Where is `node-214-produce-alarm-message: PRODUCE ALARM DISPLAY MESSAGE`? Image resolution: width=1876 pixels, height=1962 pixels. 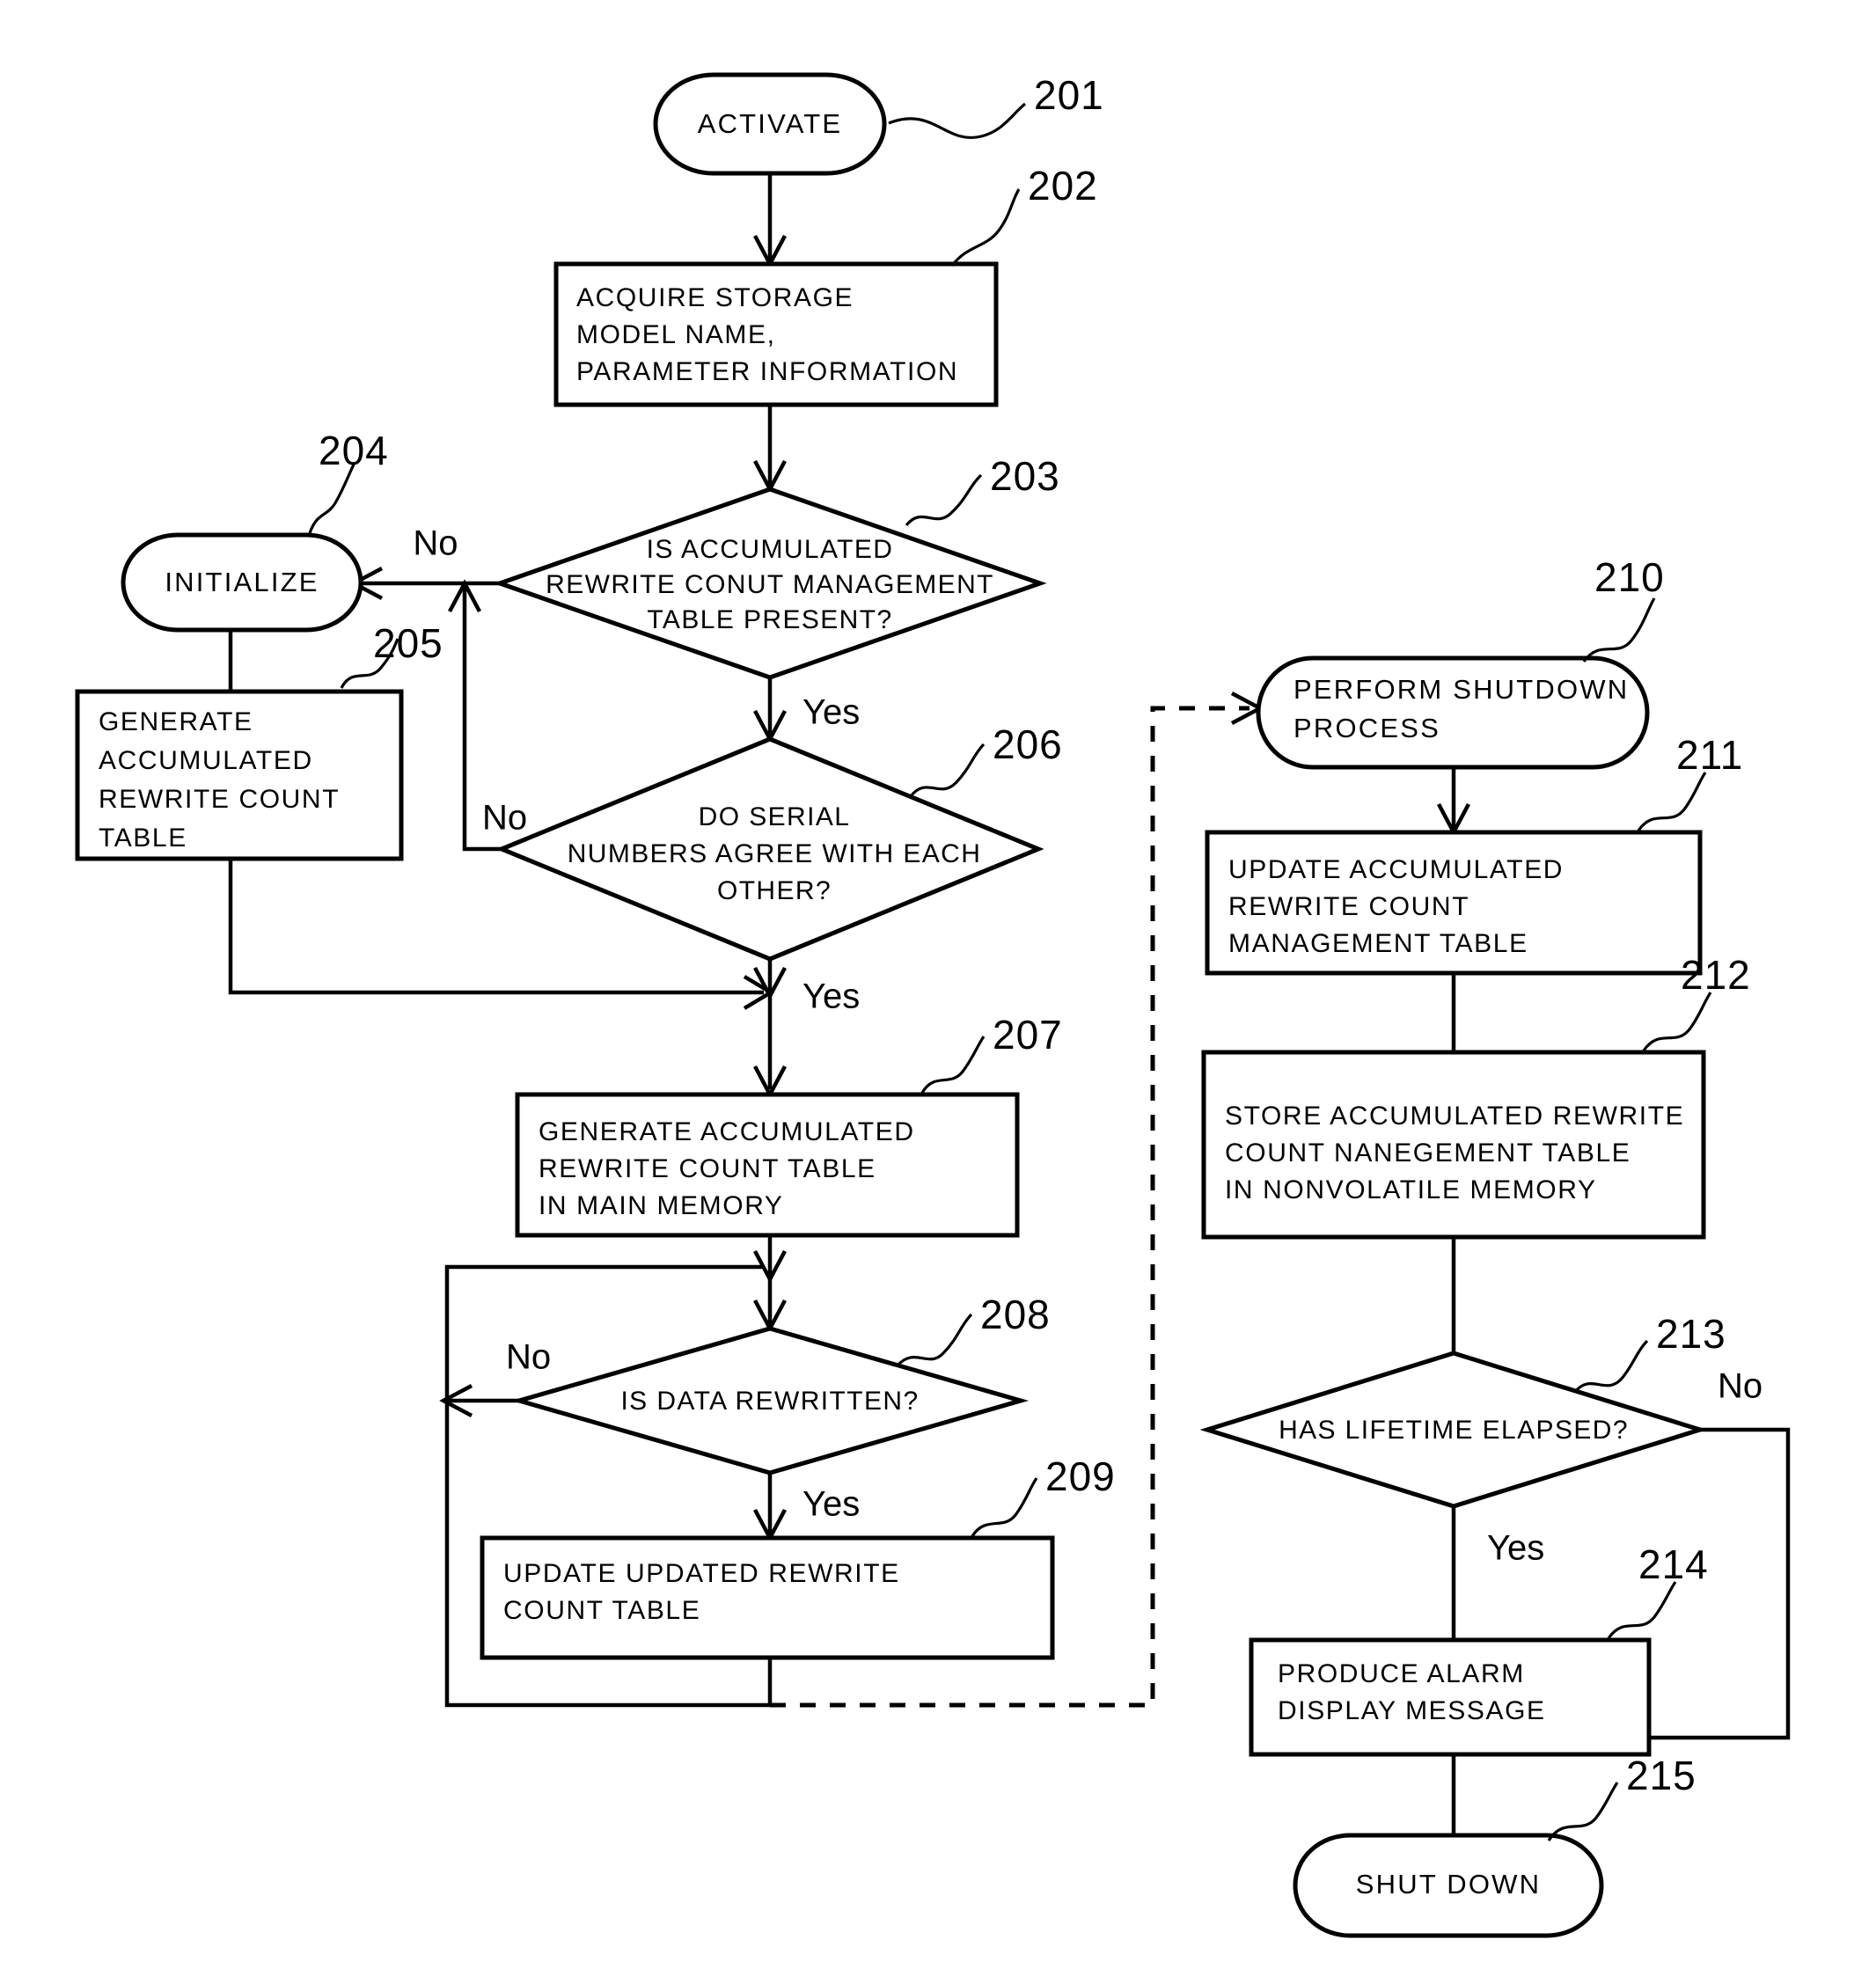
node-214-produce-alarm-message: PRODUCE ALARM DISPLAY MESSAGE is located at coordinates (1450, 1697).